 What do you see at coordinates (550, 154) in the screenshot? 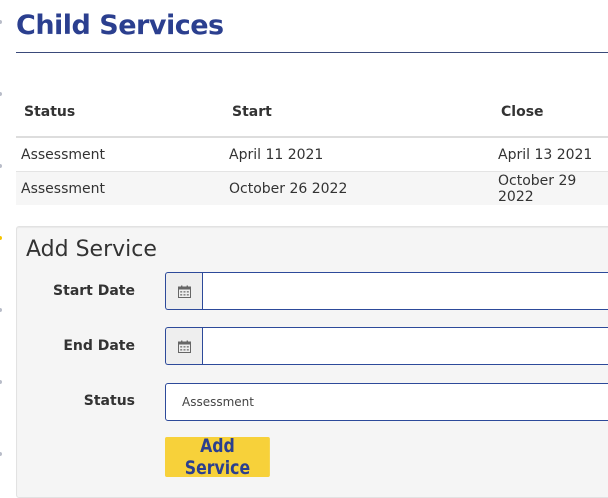
I see `cell-close: April 13 2021` at bounding box center [550, 154].